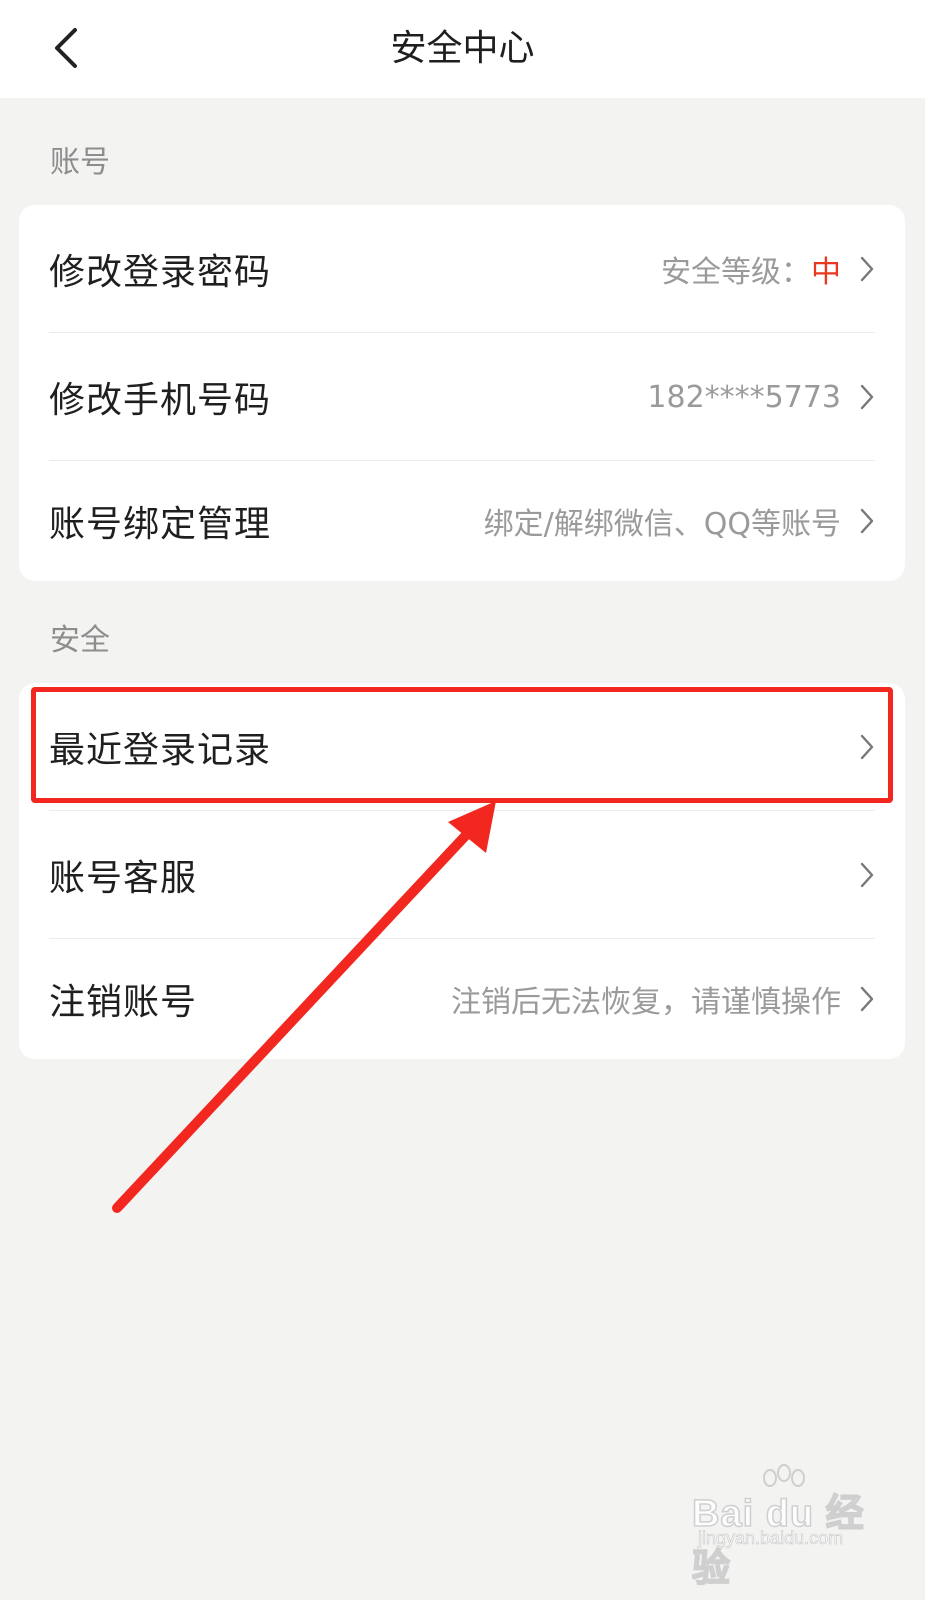 The width and height of the screenshot is (925, 1600). What do you see at coordinates (304, 1007) in the screenshot?
I see `annotation-arrow-icon` at bounding box center [304, 1007].